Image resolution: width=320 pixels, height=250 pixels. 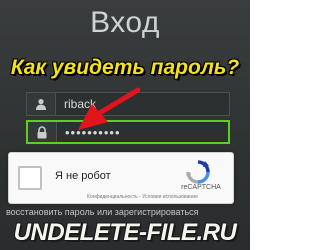 I want to click on lock-icon, so click(x=42, y=132).